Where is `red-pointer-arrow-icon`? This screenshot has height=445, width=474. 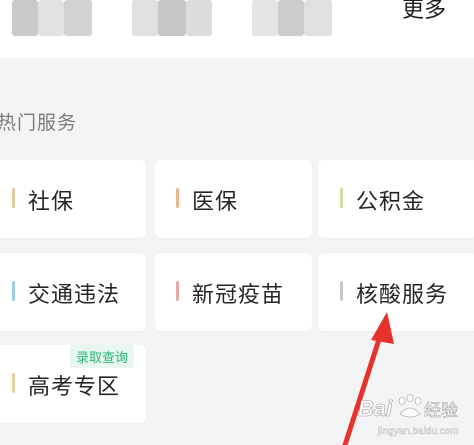 red-pointer-arrow-icon is located at coordinates (368, 378).